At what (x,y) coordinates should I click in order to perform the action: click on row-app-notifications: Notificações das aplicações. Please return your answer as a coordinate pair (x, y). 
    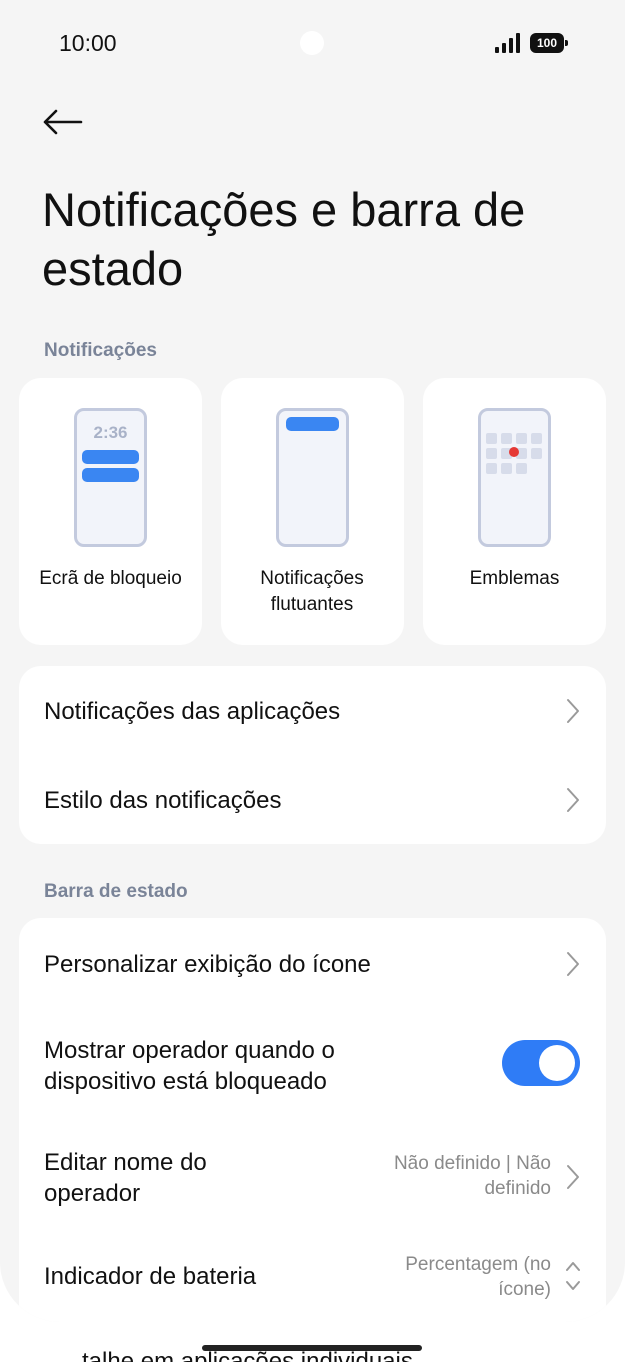
    Looking at the image, I should click on (312, 710).